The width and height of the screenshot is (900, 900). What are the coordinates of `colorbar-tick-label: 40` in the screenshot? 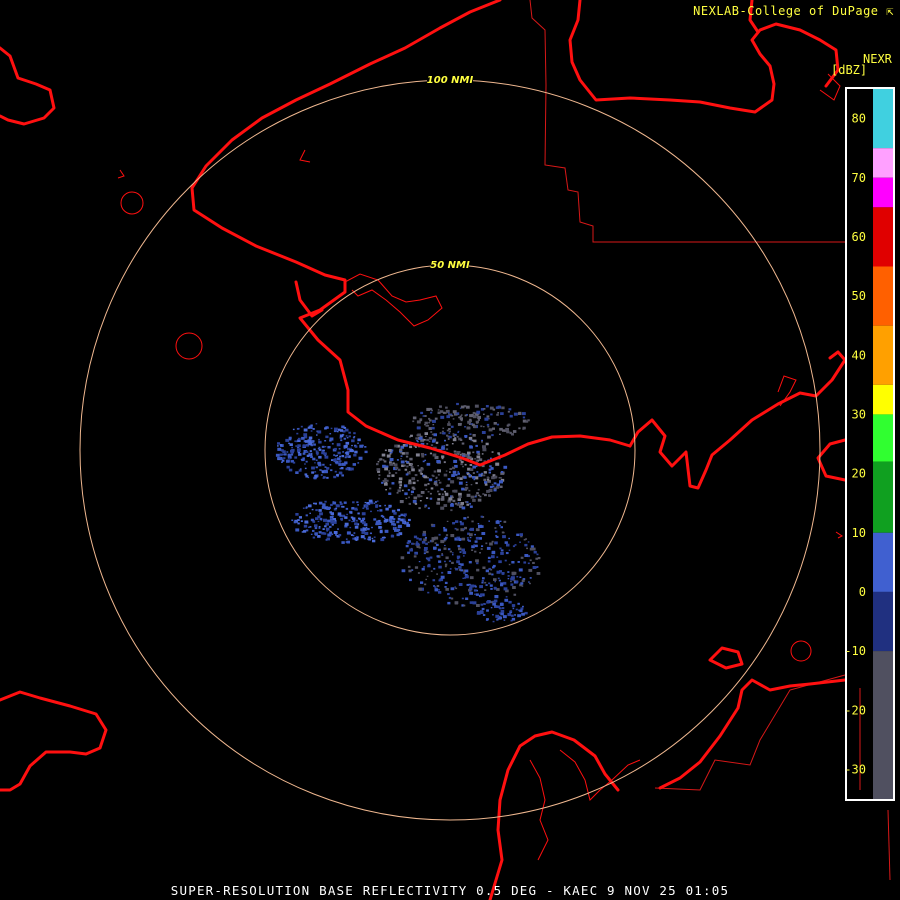 It's located at (859, 355).